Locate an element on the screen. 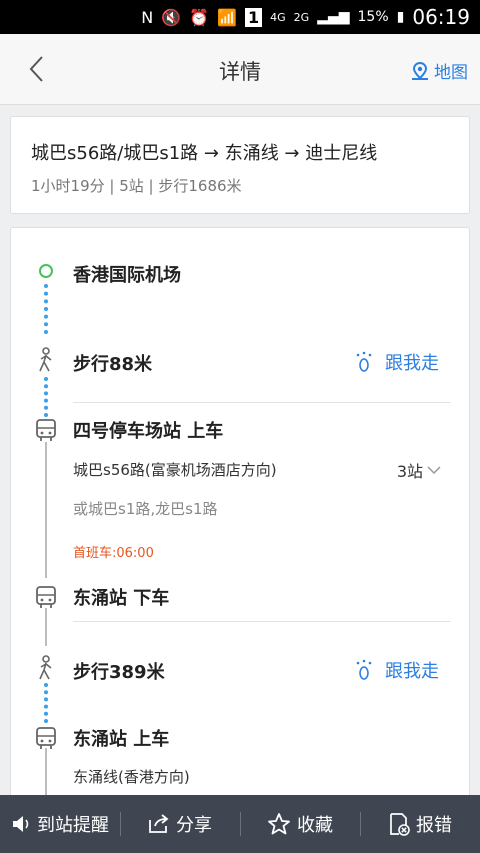 The height and width of the screenshot is (853, 480). signal-icon: ▂▄▆ is located at coordinates (333, 17).